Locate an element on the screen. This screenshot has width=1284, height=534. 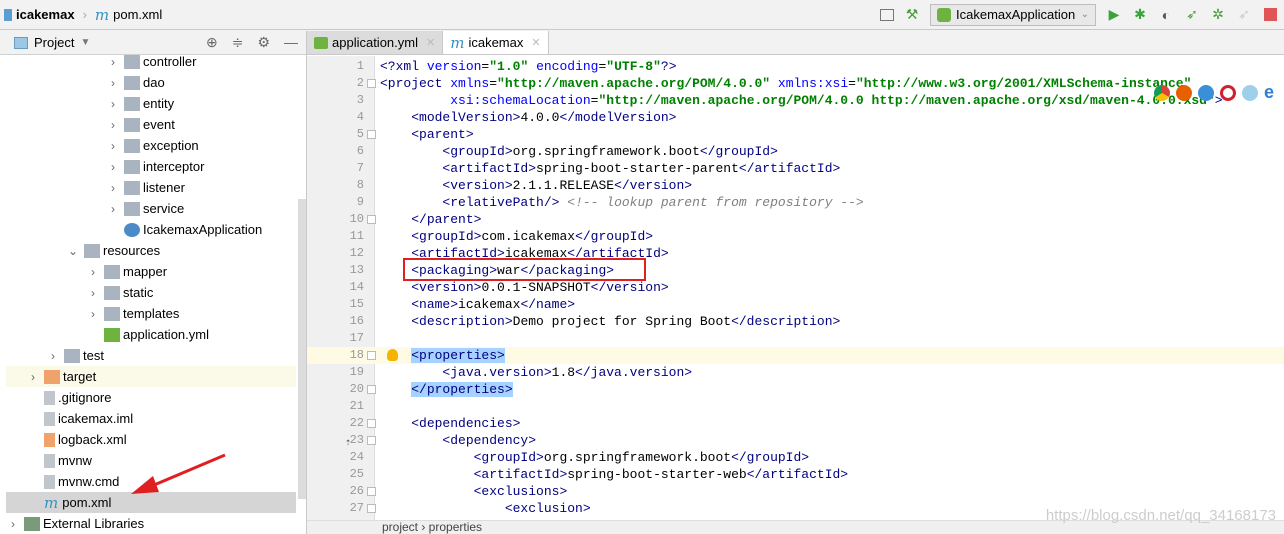
run-configuration-select: IcakemaxApplication ⌄ is located at coordinates (1013, 14).